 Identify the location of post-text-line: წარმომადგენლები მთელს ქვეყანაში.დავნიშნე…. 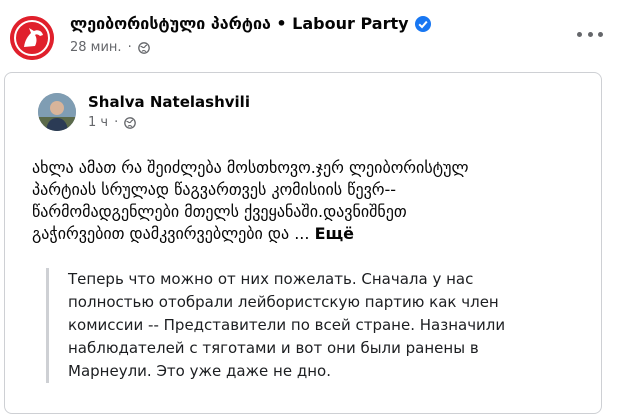
(219, 211).